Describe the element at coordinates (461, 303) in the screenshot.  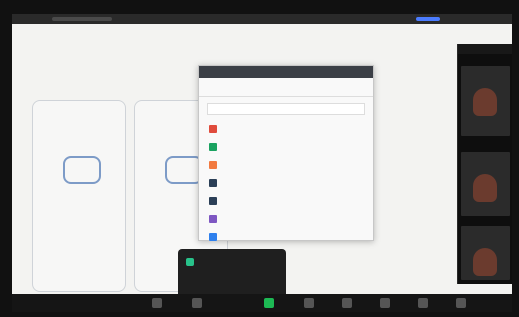
I see `end-icon` at that location.